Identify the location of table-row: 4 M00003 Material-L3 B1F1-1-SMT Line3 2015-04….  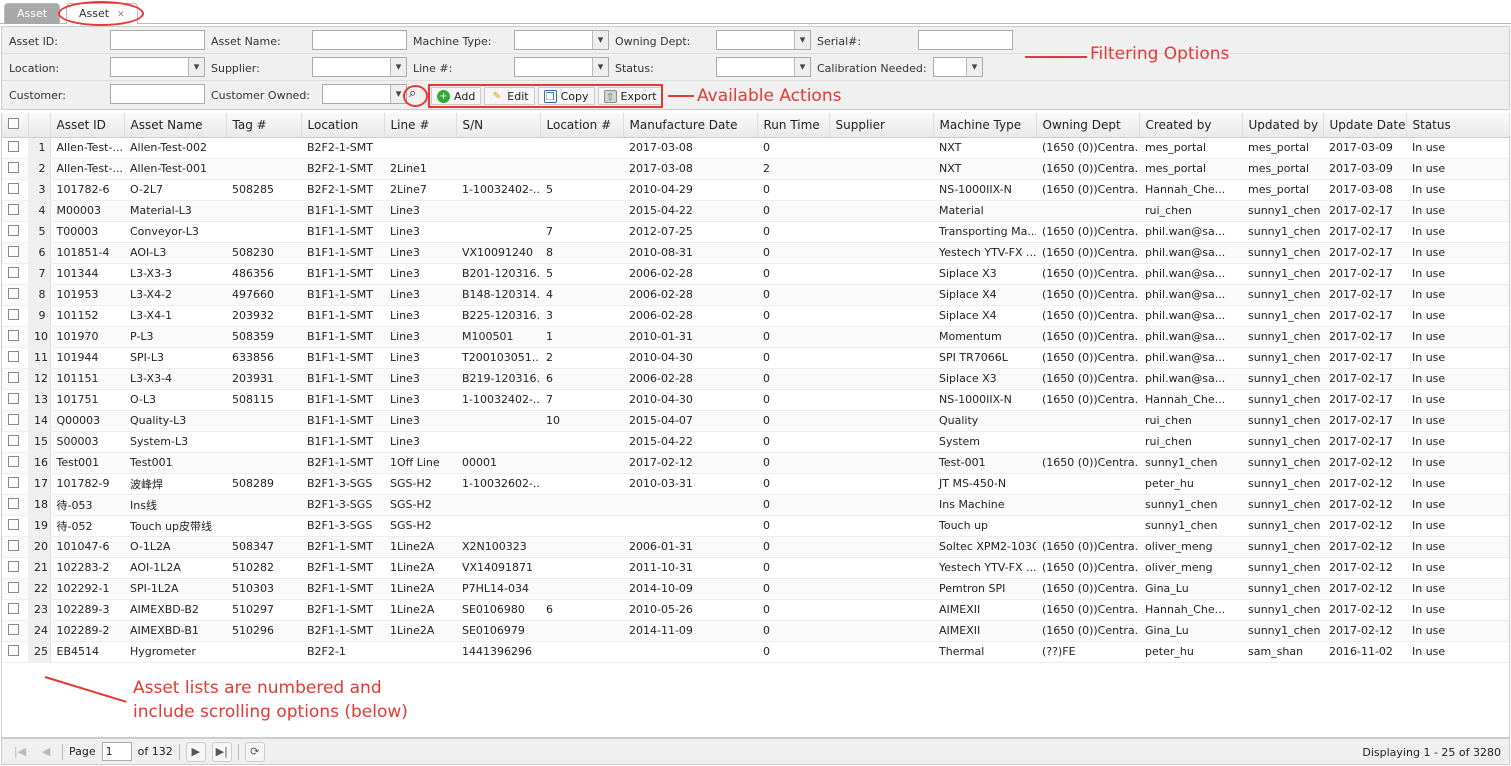
(756, 211).